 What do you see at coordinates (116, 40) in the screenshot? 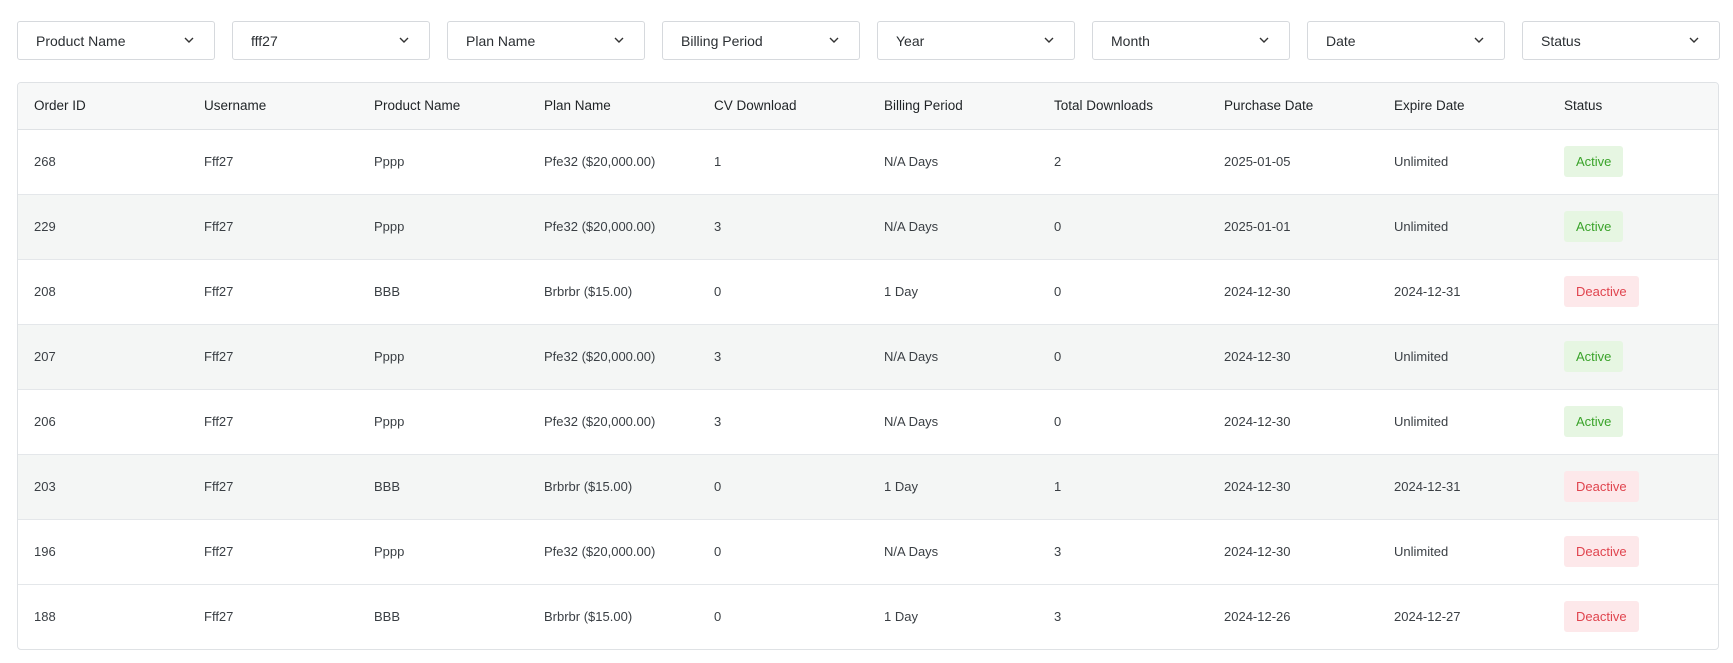
I see `product-name-filter: Product Name` at bounding box center [116, 40].